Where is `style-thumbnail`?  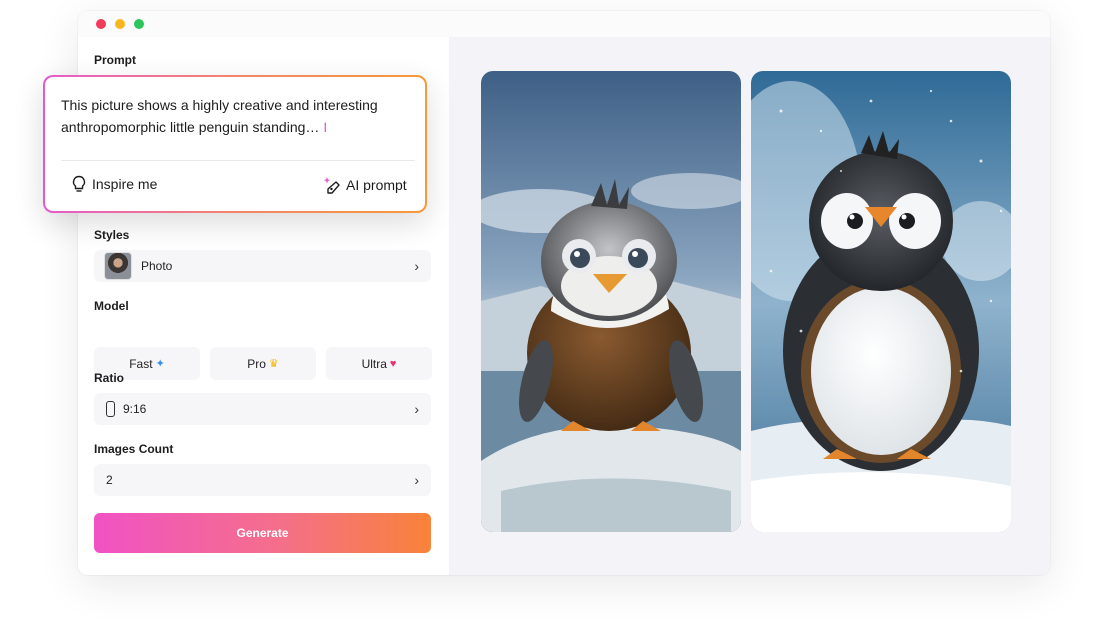 style-thumbnail is located at coordinates (118, 266).